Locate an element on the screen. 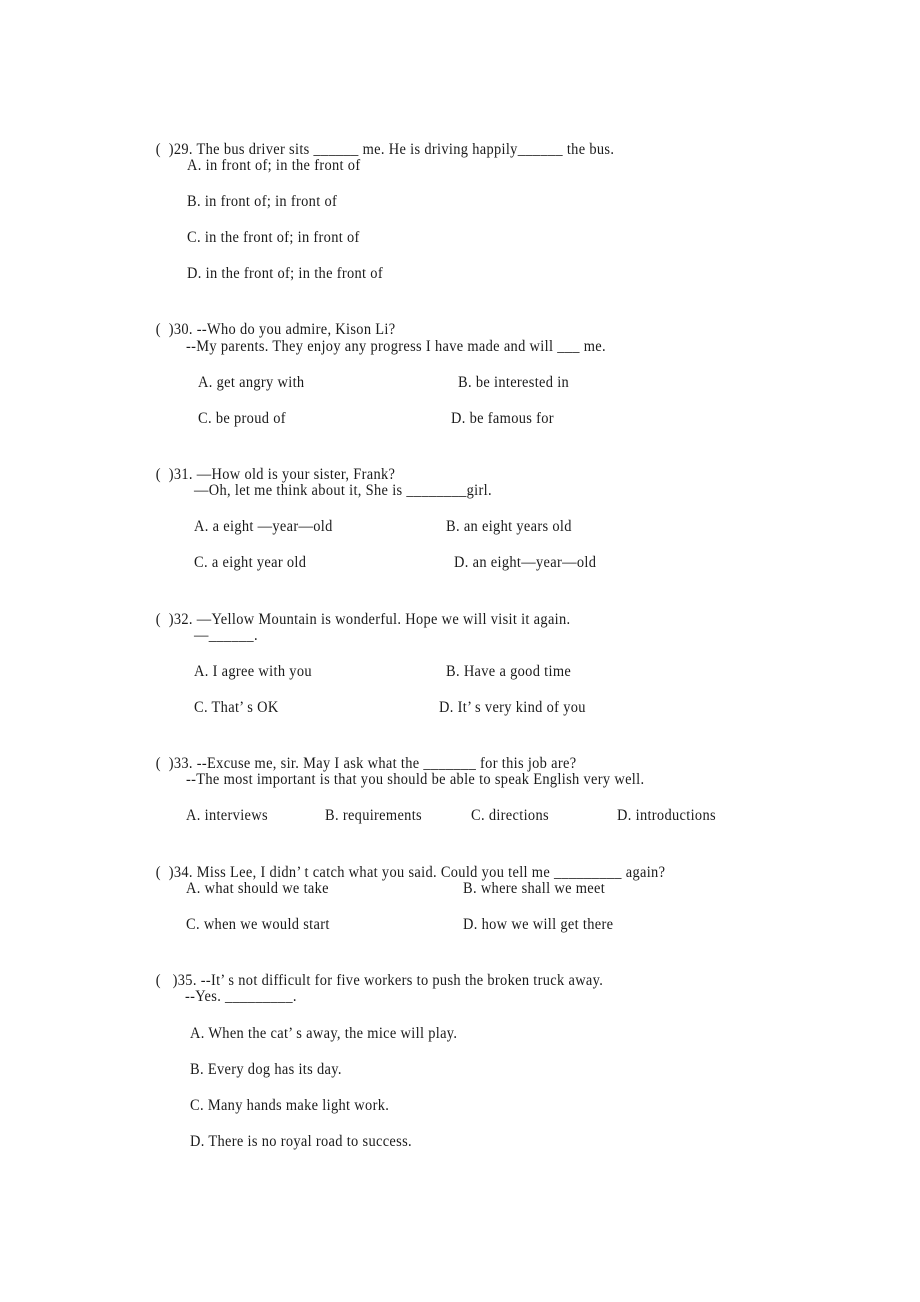 This screenshot has height=1302, width=920. option-text: when we would start is located at coordinates (266, 924).